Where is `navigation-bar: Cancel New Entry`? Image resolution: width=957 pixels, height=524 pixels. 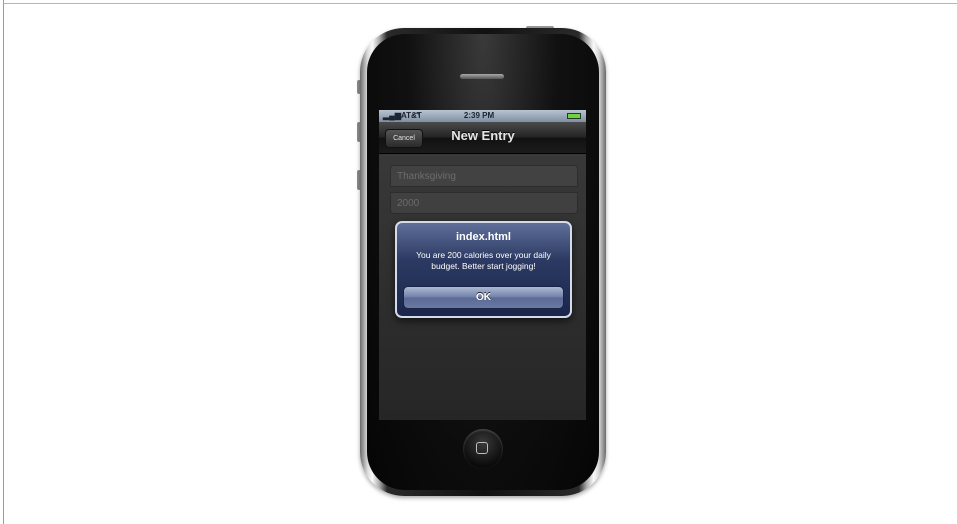 navigation-bar: Cancel New Entry is located at coordinates (482, 138).